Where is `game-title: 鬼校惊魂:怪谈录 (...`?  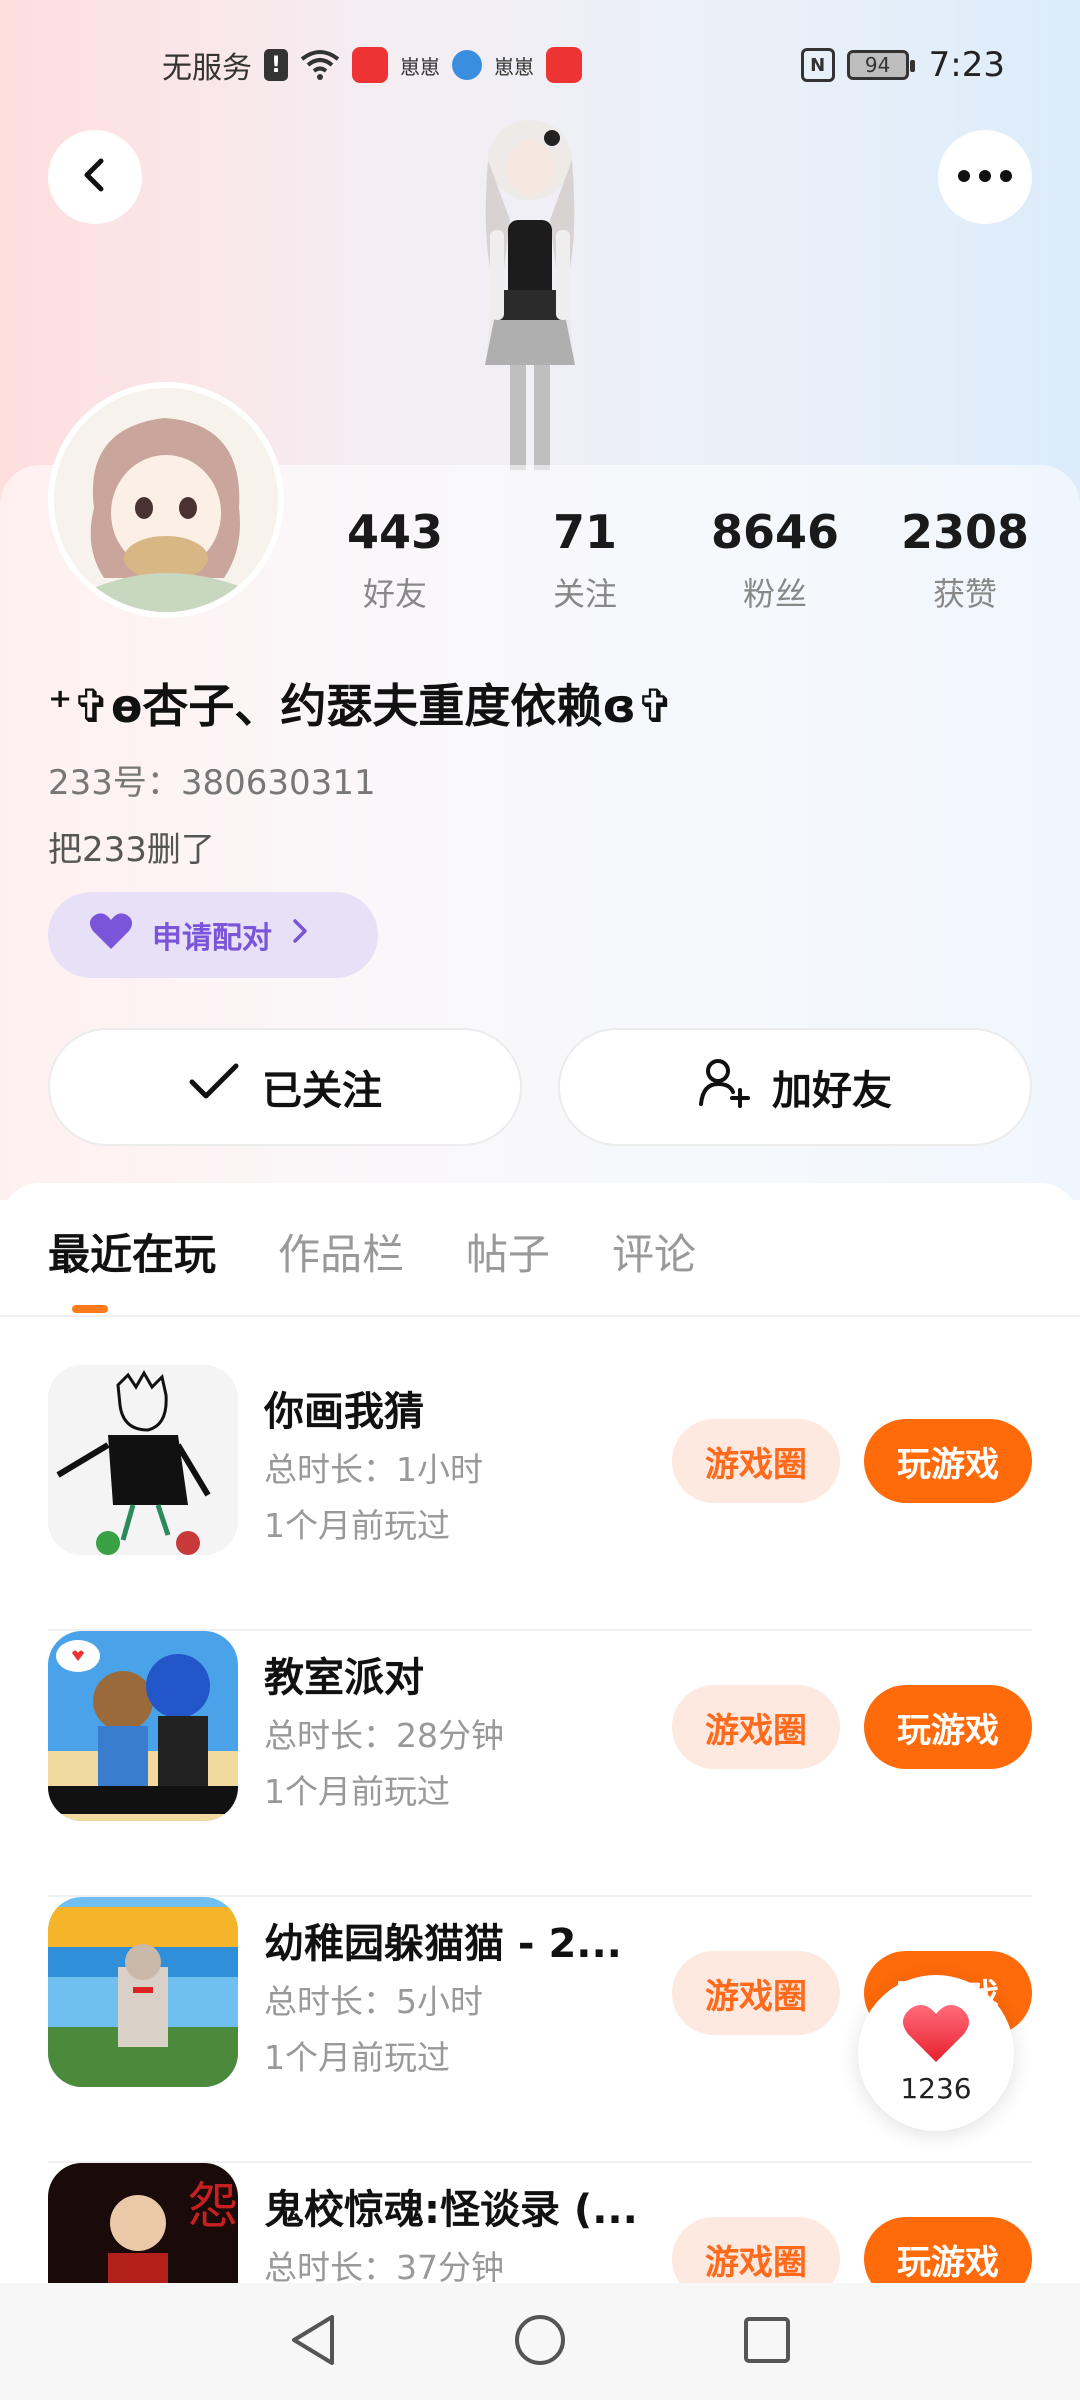 game-title: 鬼校惊魂:怪谈录 (... is located at coordinates (451, 2210).